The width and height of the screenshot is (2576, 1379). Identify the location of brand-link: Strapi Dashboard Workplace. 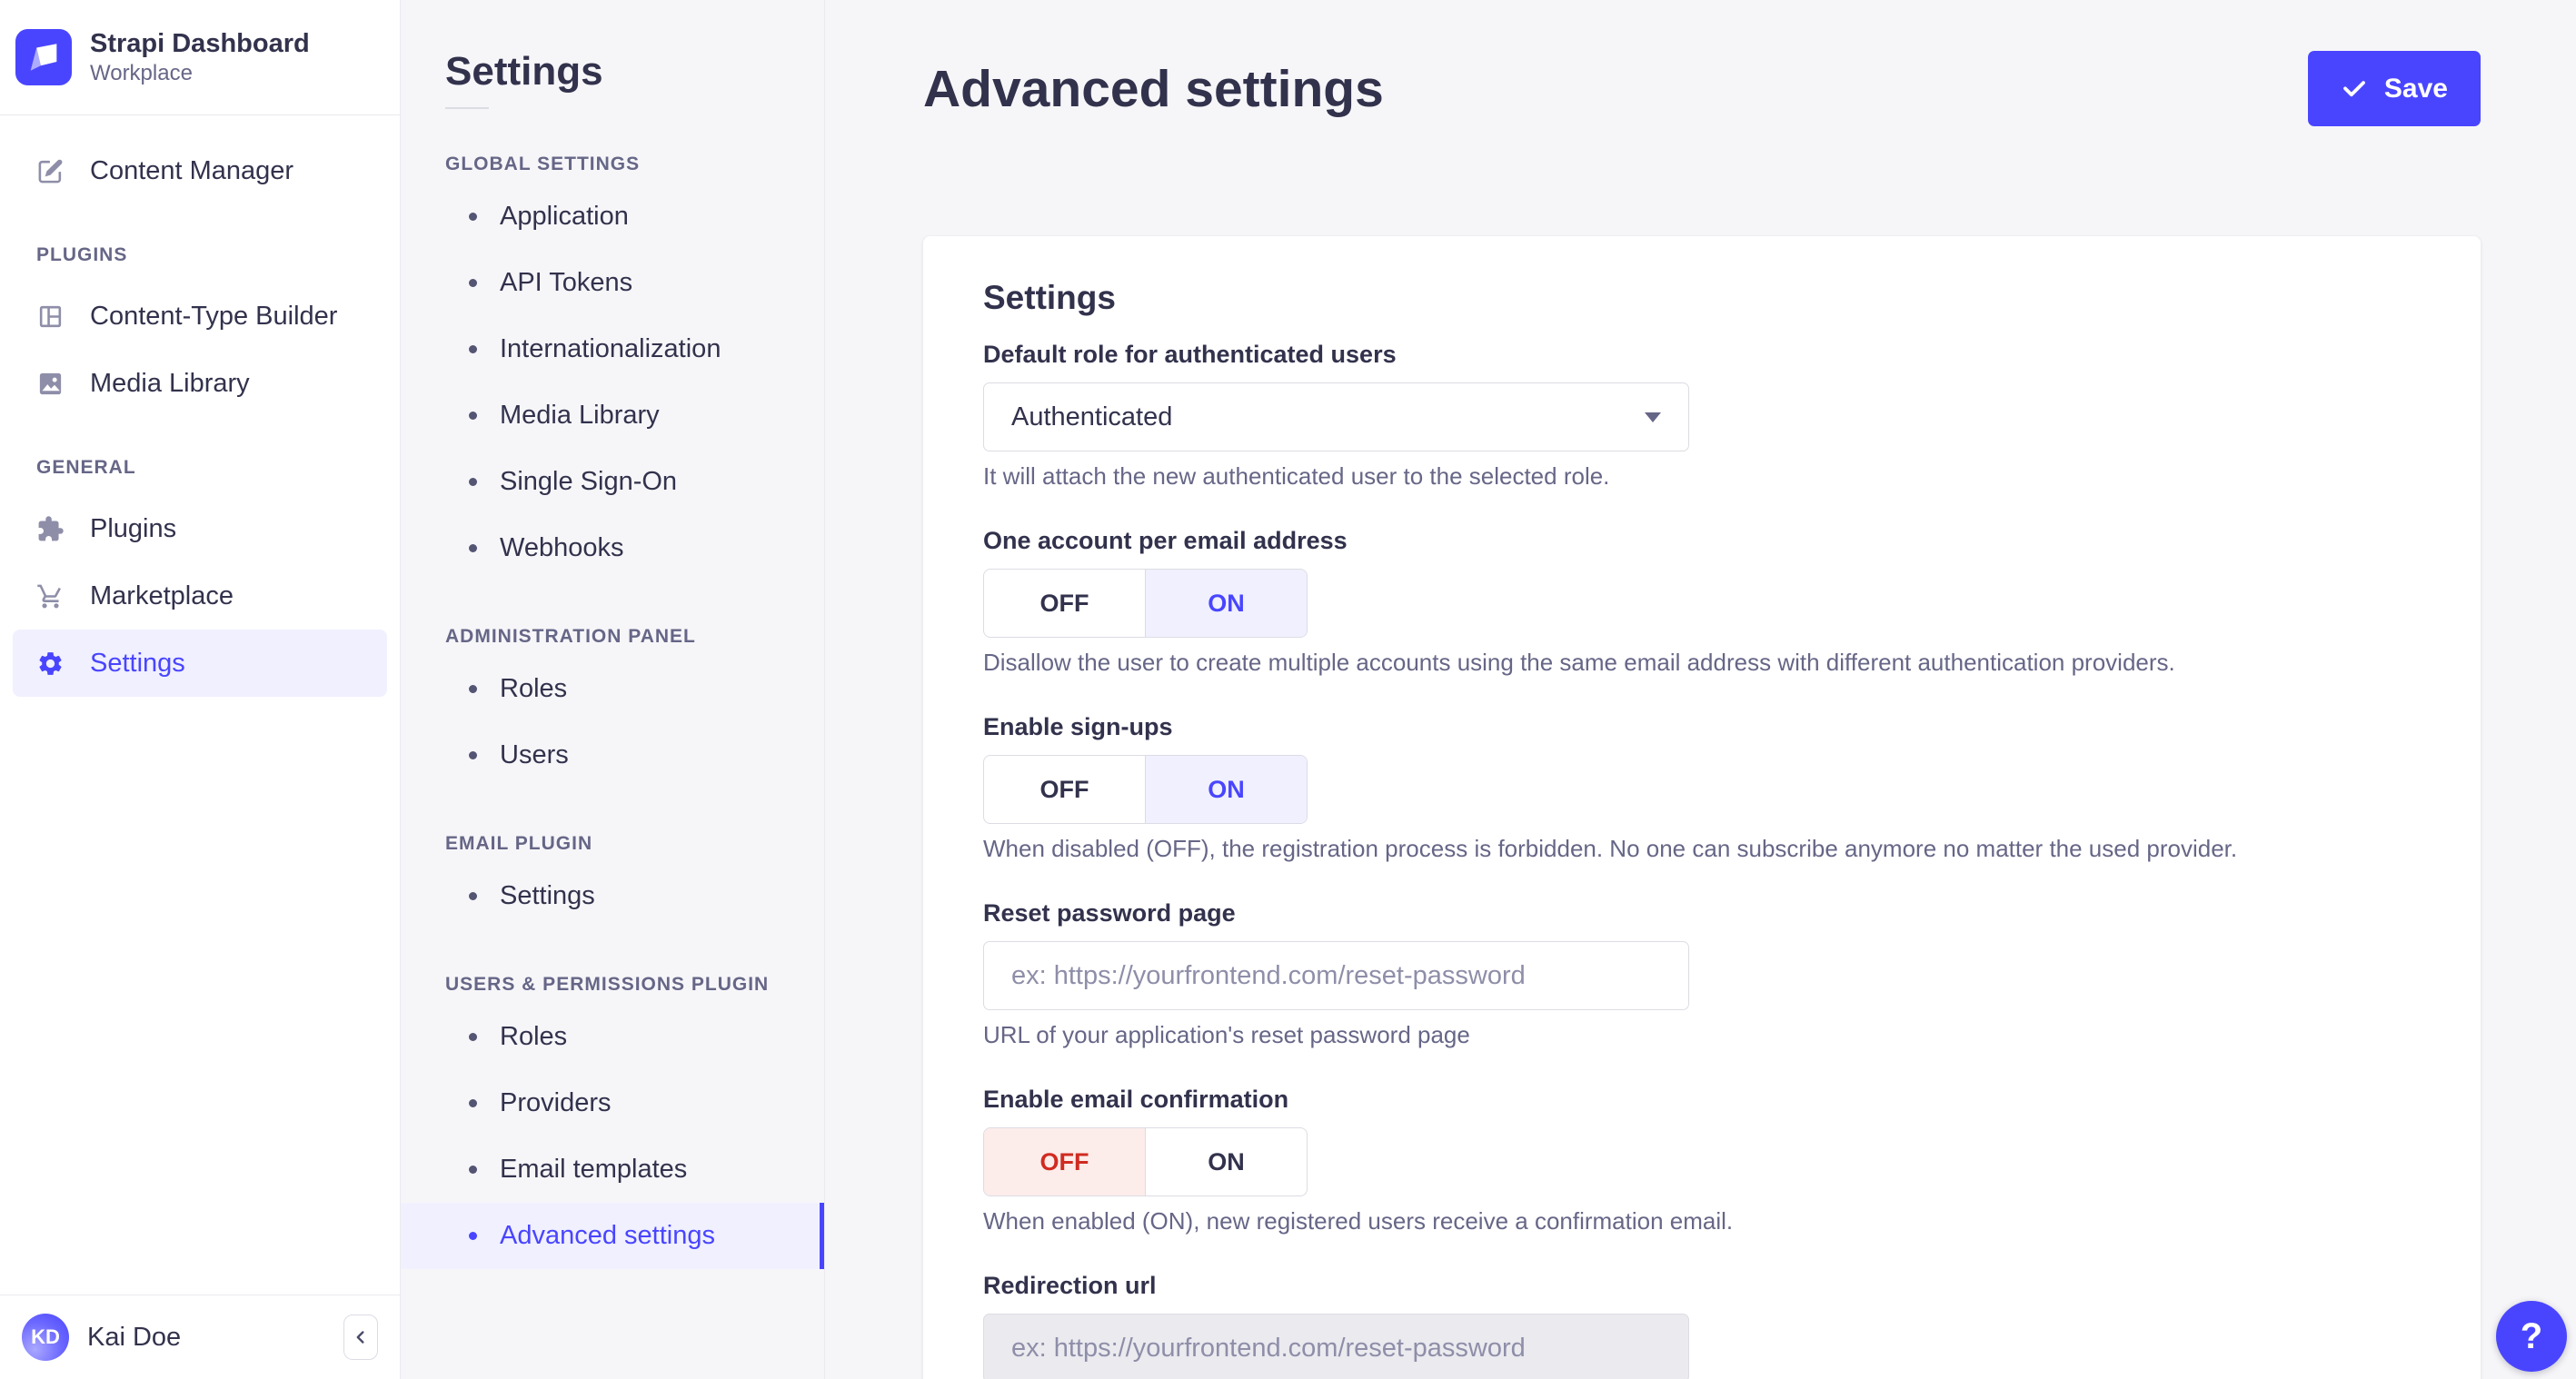
(200, 57).